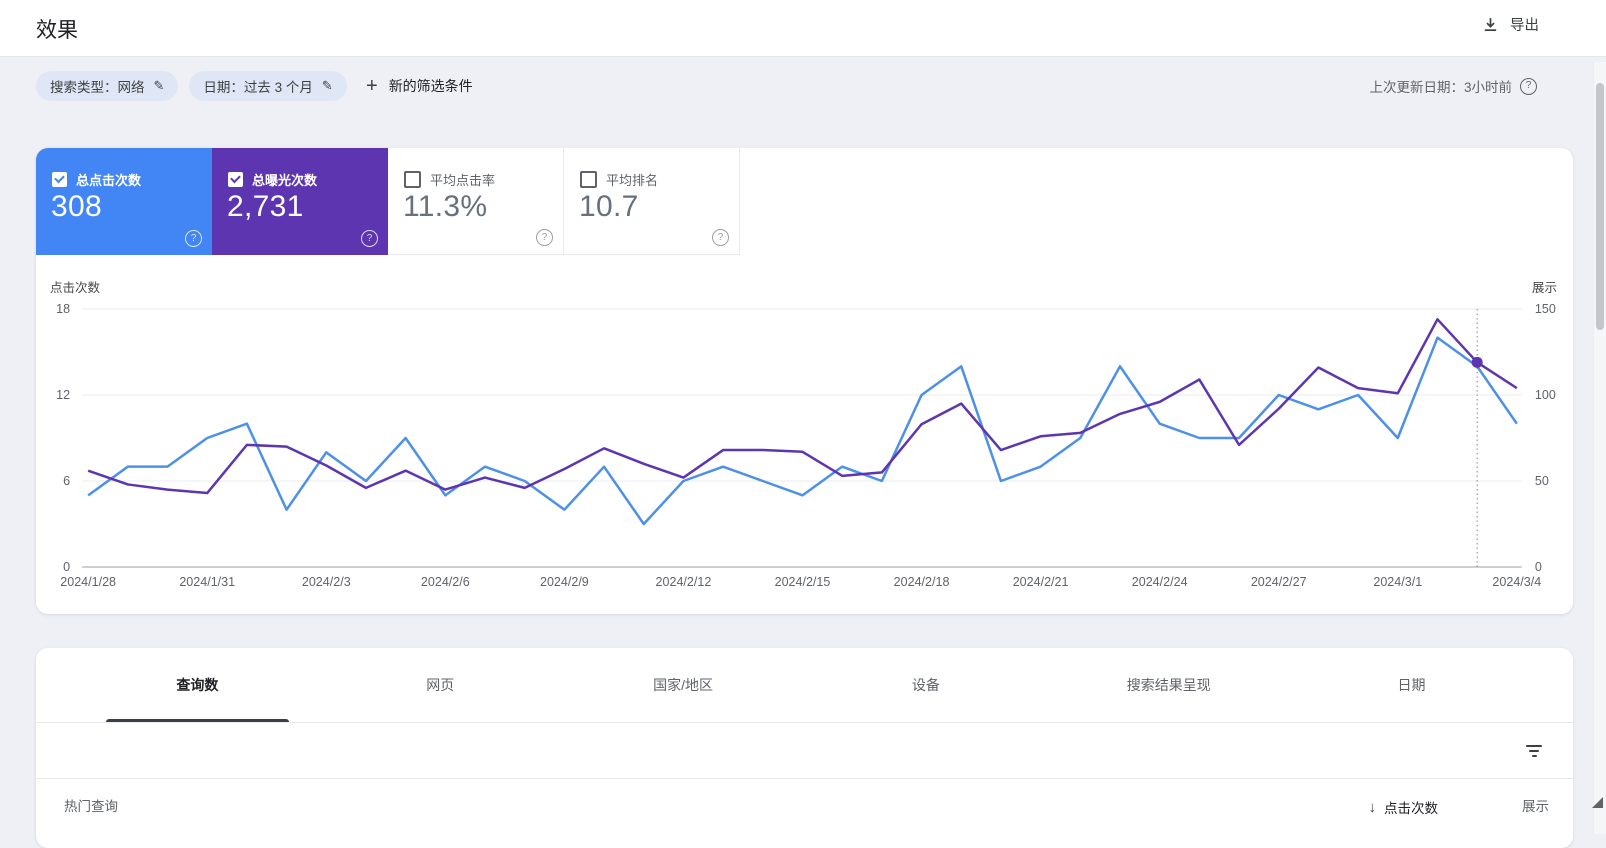 The image size is (1606, 848). What do you see at coordinates (1397, 582) in the screenshot?
I see `x-axis-tick: 2024/3/1` at bounding box center [1397, 582].